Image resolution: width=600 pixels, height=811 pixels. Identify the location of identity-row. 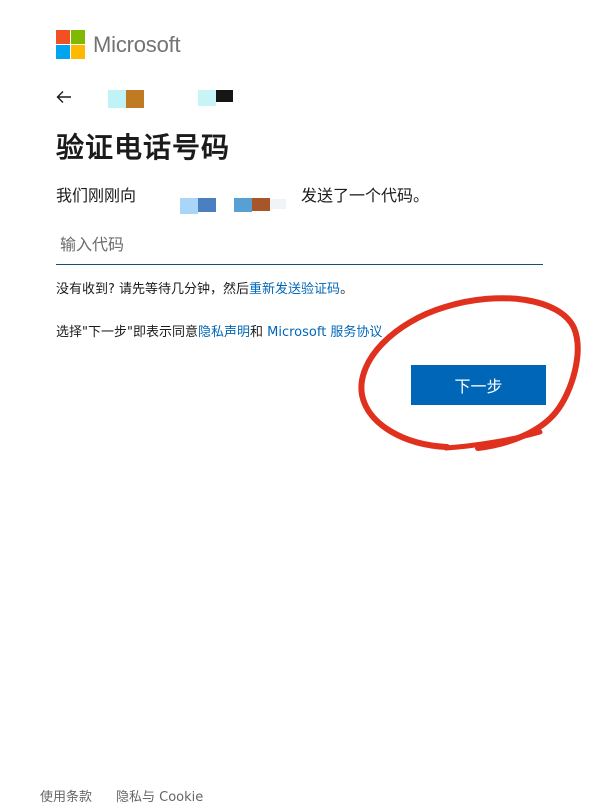
(69, 97).